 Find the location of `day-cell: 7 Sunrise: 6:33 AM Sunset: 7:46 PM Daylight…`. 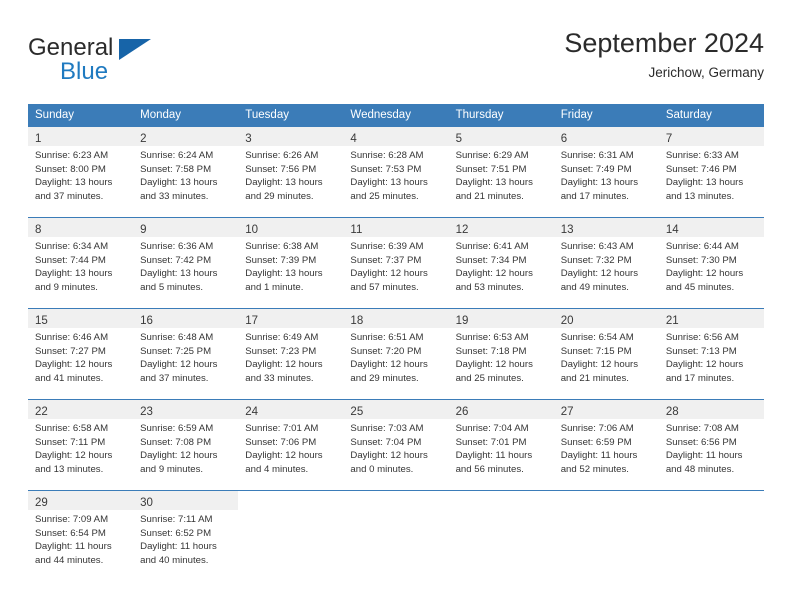

day-cell: 7 Sunrise: 6:33 AM Sunset: 7:46 PM Daylight… is located at coordinates (711, 172).